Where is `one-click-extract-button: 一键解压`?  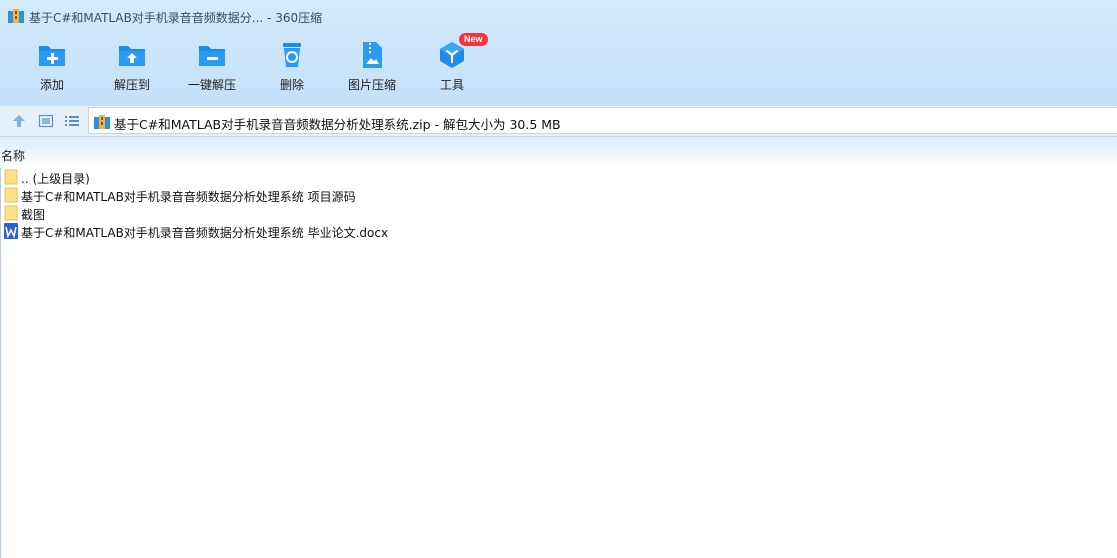 one-click-extract-button: 一键解压 is located at coordinates (212, 67).